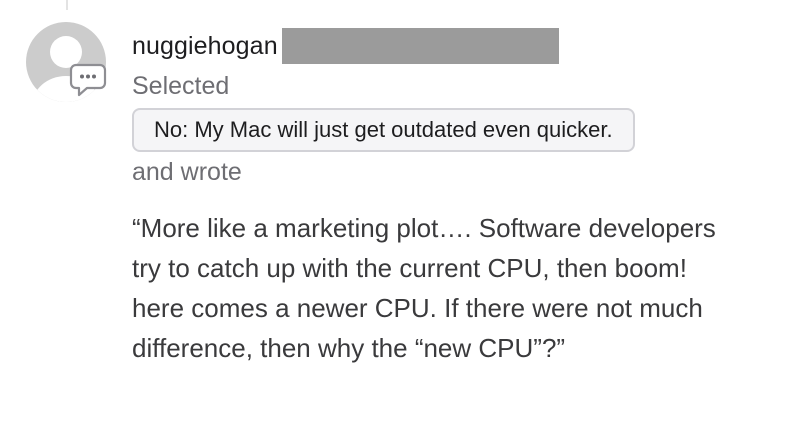 The image size is (792, 432). What do you see at coordinates (181, 86) in the screenshot?
I see `selected-label: Selected` at bounding box center [181, 86].